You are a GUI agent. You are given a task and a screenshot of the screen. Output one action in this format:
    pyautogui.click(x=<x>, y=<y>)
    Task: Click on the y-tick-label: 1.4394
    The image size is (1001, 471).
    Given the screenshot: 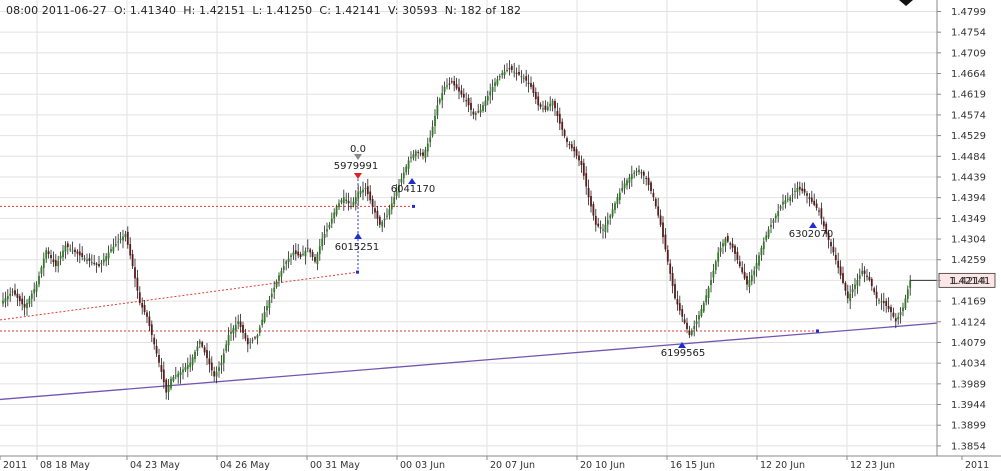 What is the action you would take?
    pyautogui.click(x=968, y=198)
    